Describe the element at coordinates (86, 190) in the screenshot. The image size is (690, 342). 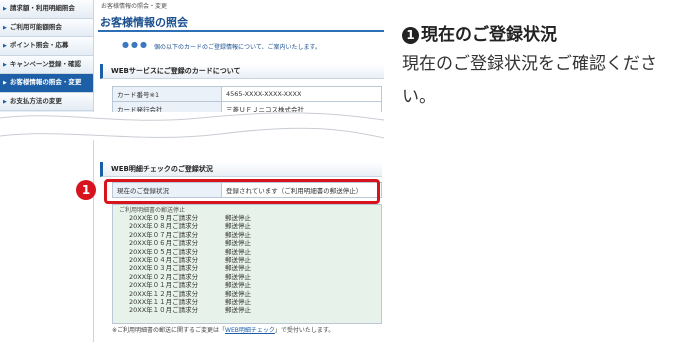
I see `step-marker: 1` at that location.